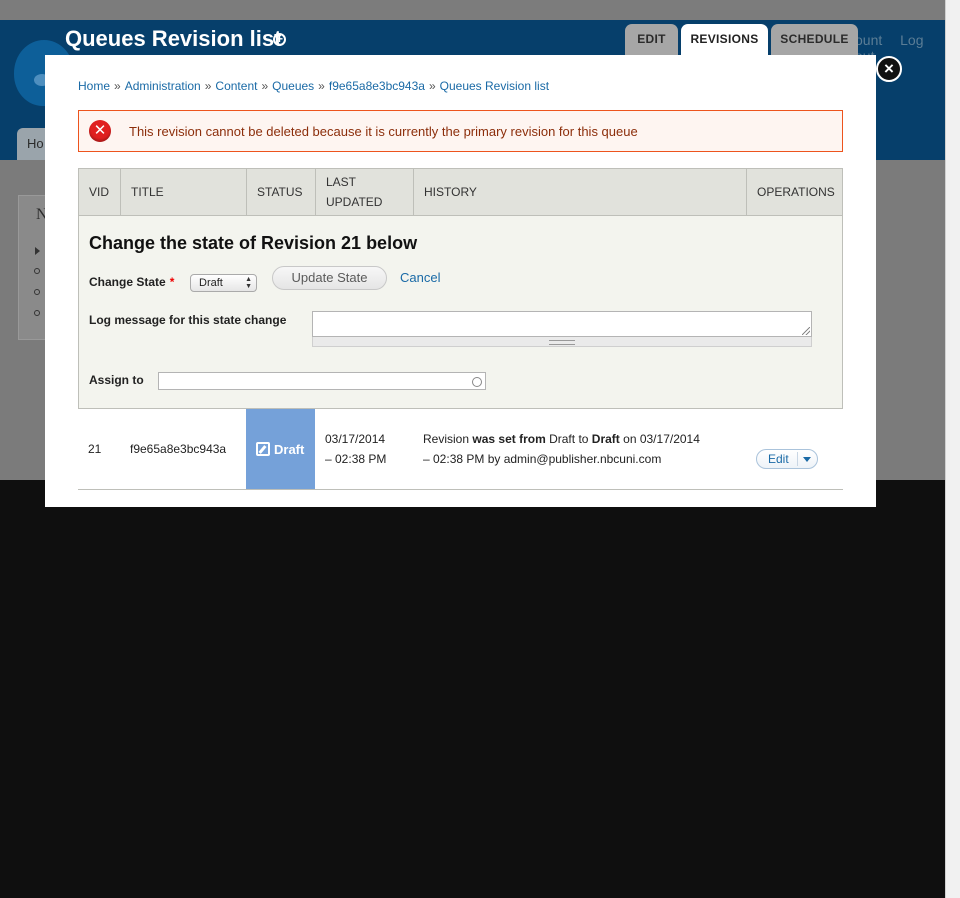 The image size is (960, 898). I want to click on history-word: Revision, so click(446, 439).